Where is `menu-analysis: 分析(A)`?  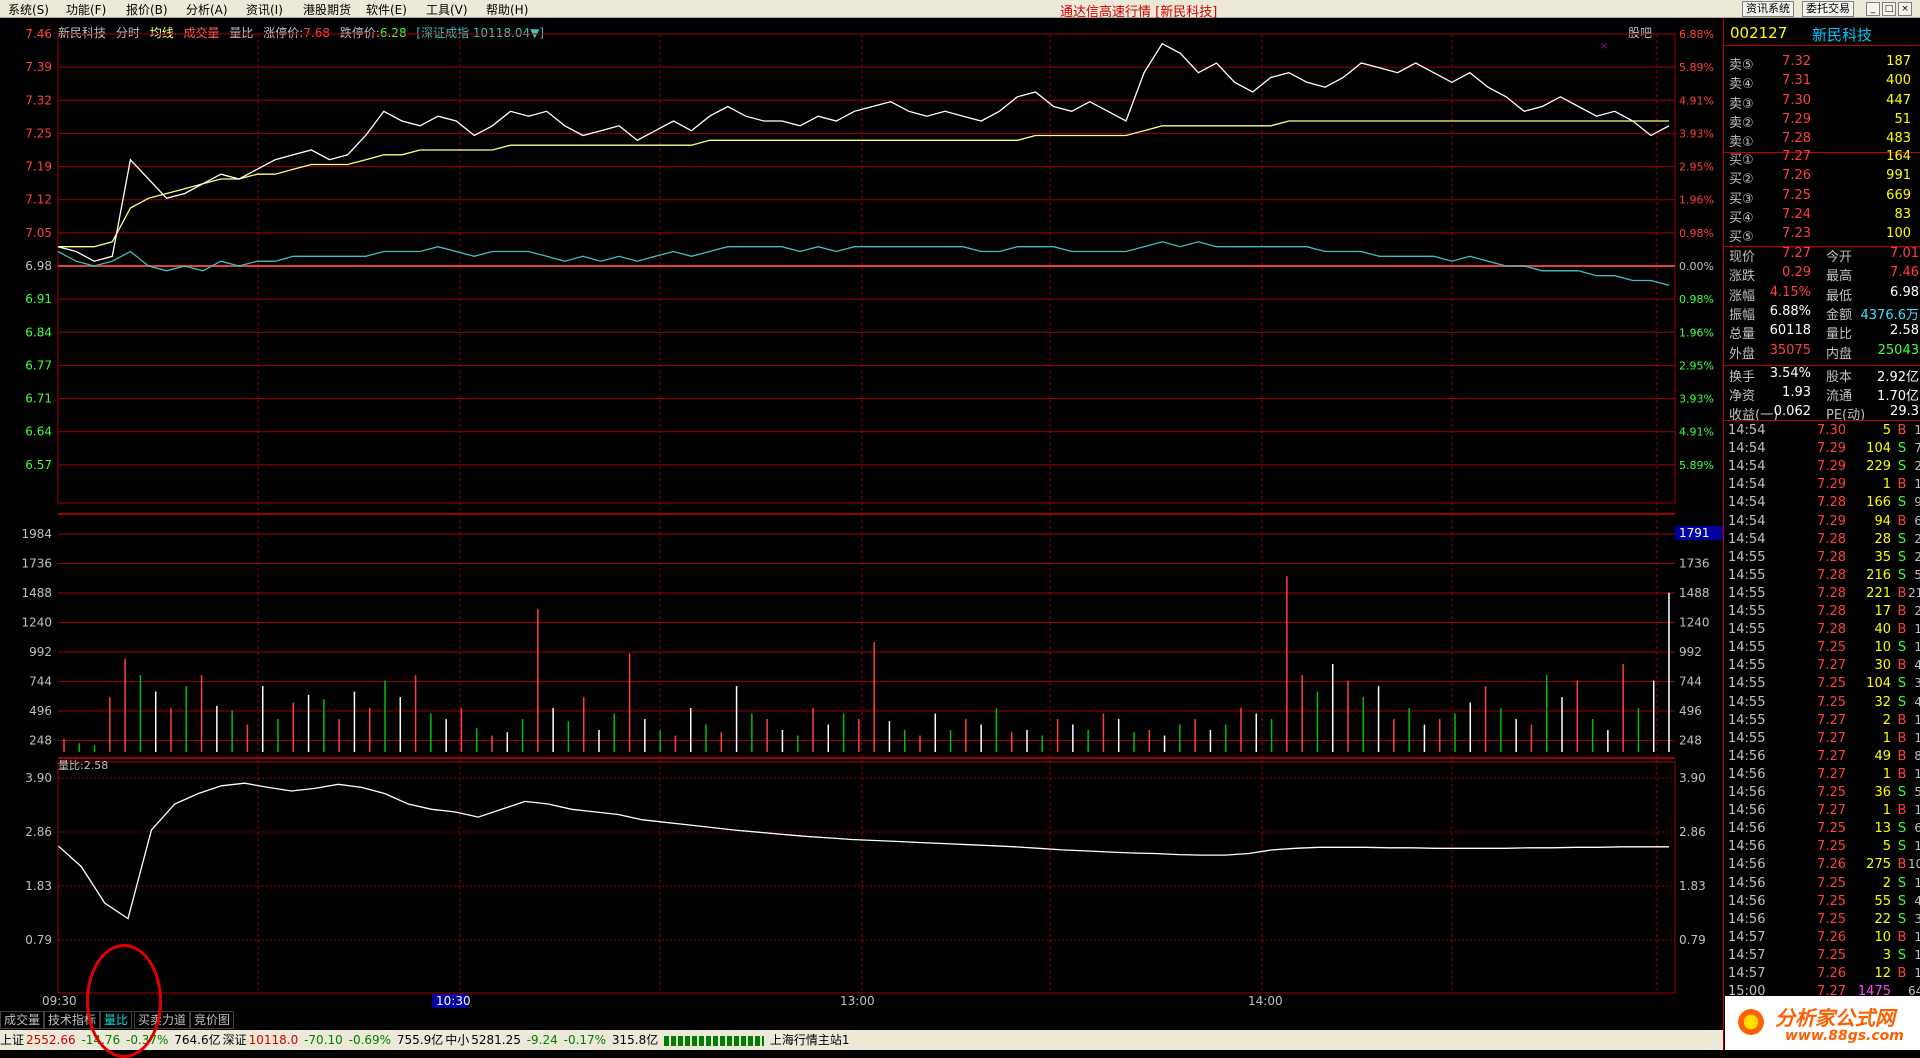 menu-analysis: 分析(A) is located at coordinates (207, 9).